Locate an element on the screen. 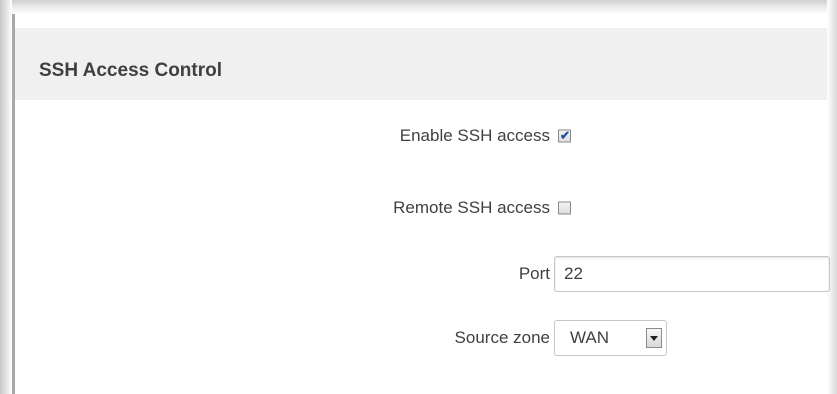  chevron-down-icon is located at coordinates (654, 338).